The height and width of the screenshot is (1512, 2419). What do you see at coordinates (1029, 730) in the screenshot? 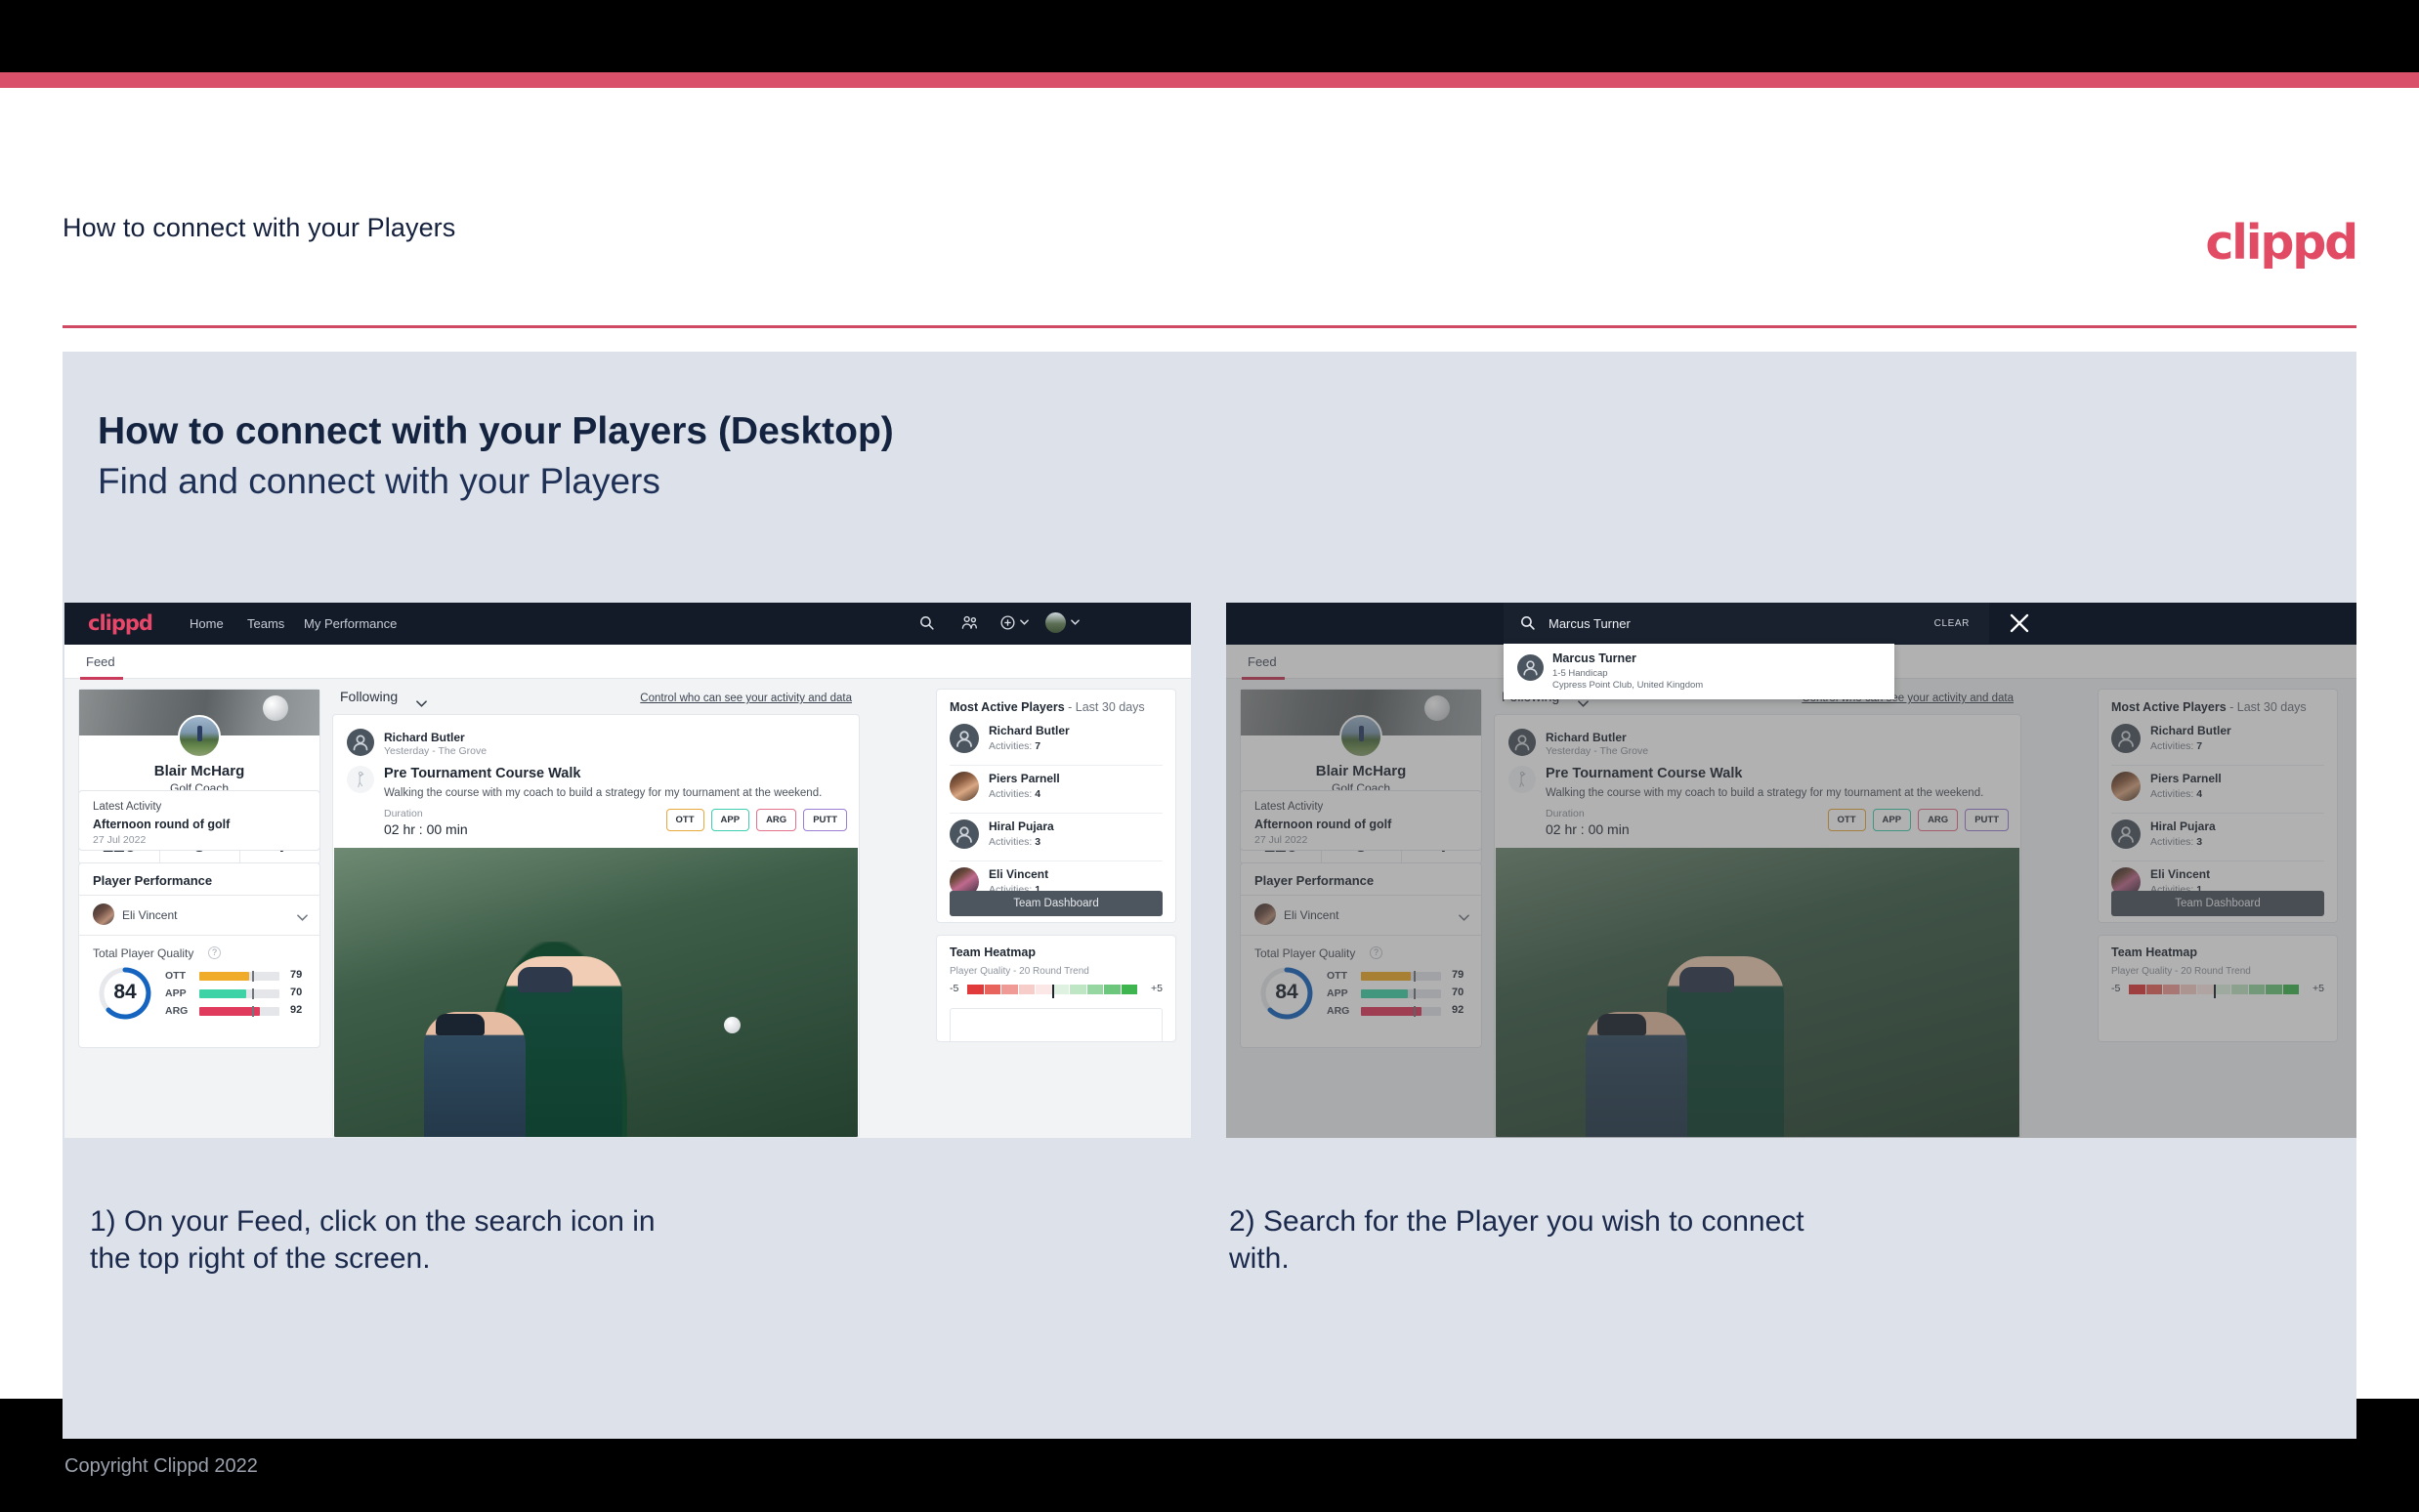
I see `player-name: Richard Butler` at bounding box center [1029, 730].